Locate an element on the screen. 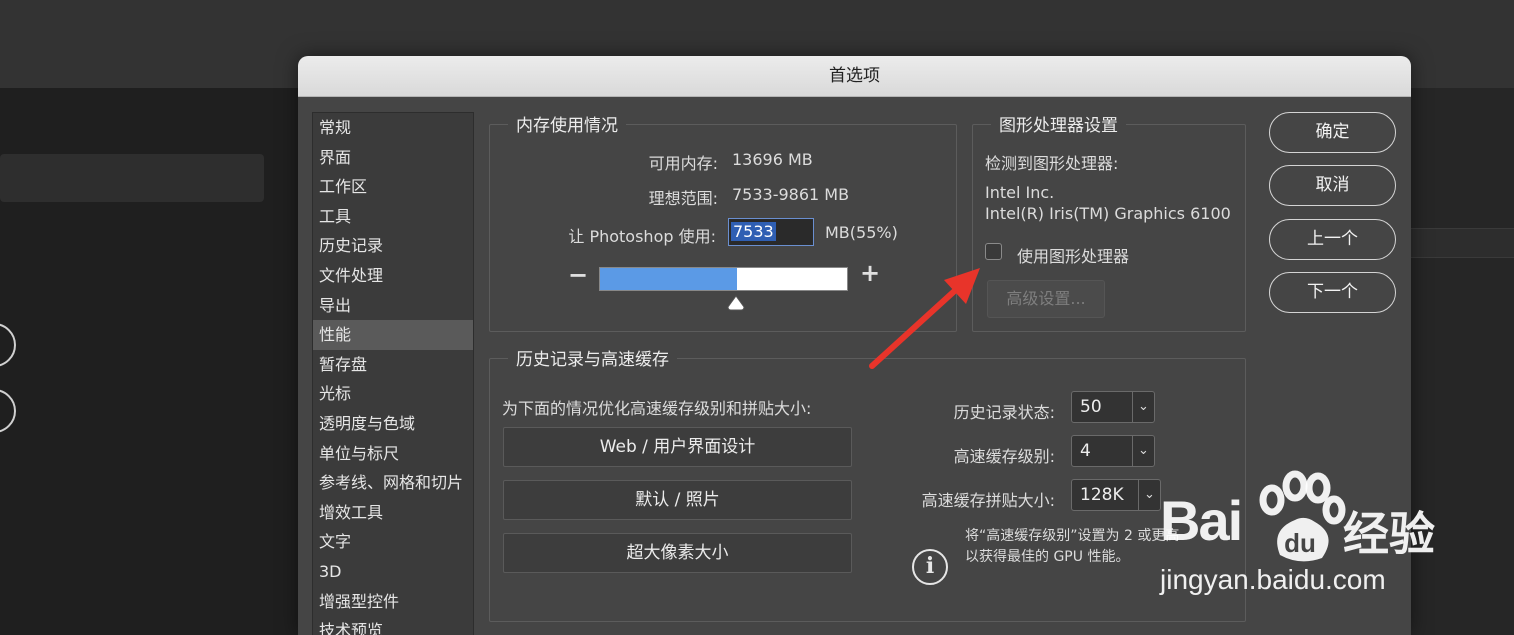  nav-item: 技术预览 is located at coordinates (393, 625).